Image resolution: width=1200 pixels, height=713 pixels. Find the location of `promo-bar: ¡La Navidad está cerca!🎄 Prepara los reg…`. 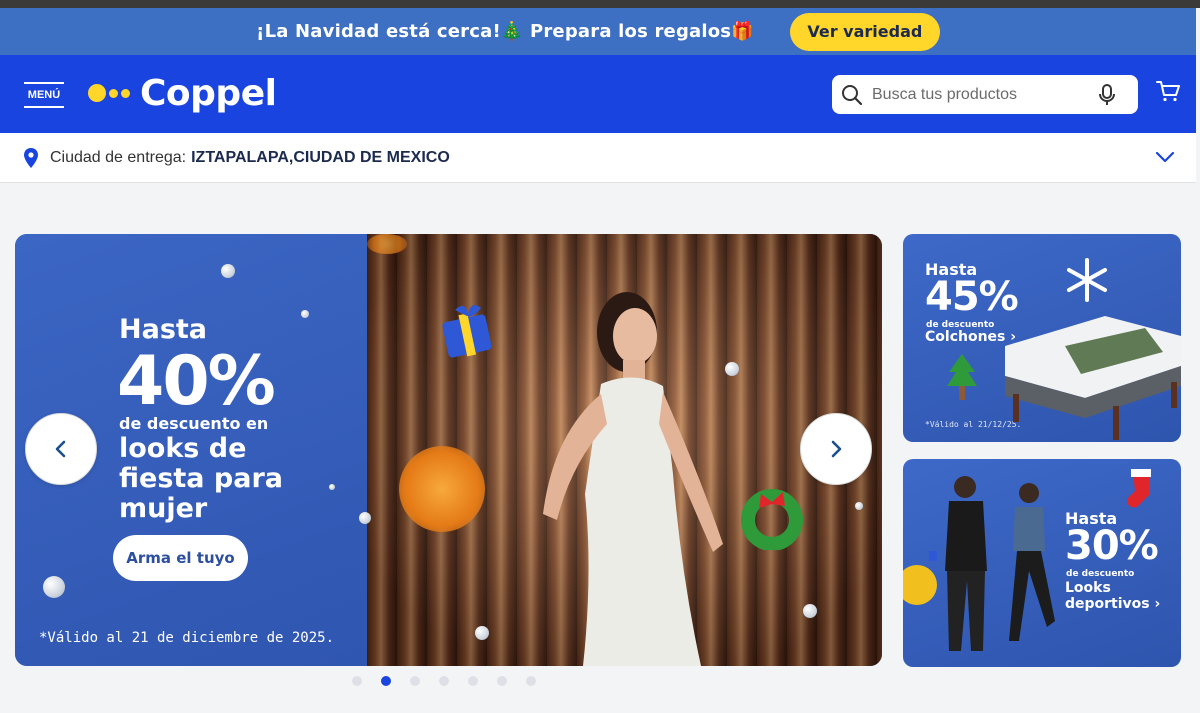

promo-bar: ¡La Navidad está cerca!🎄 Prepara los reg… is located at coordinates (598, 31).